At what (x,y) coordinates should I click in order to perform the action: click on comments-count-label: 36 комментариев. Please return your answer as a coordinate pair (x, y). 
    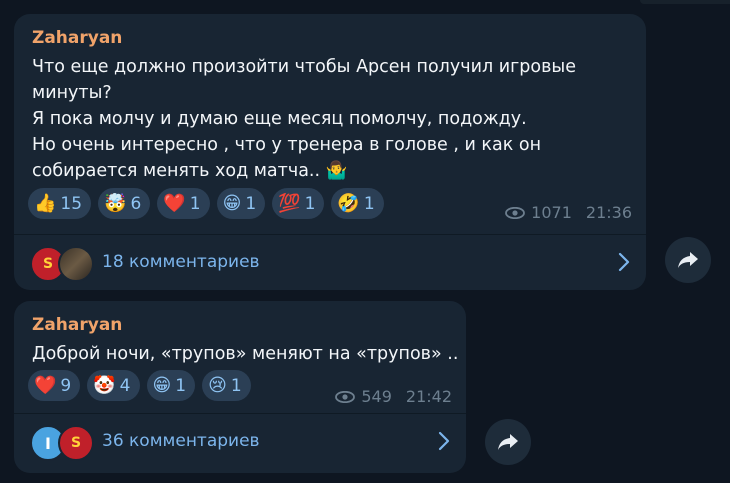
    Looking at the image, I should click on (181, 441).